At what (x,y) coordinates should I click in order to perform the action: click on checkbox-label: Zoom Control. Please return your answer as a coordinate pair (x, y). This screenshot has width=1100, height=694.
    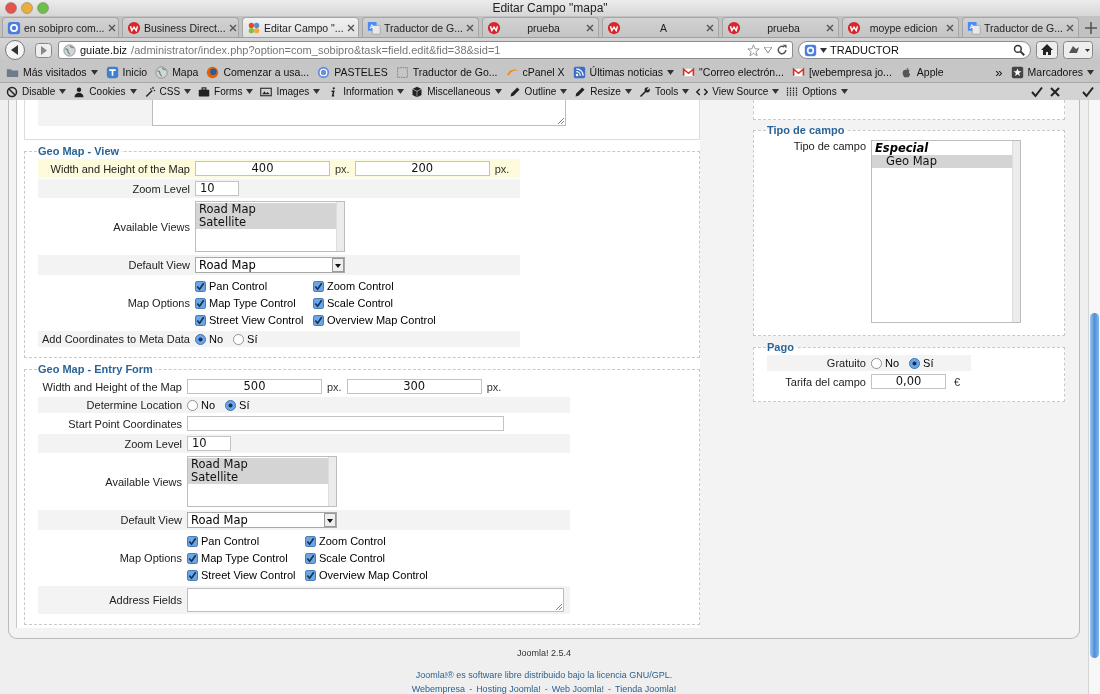
    Looking at the image, I should click on (352, 541).